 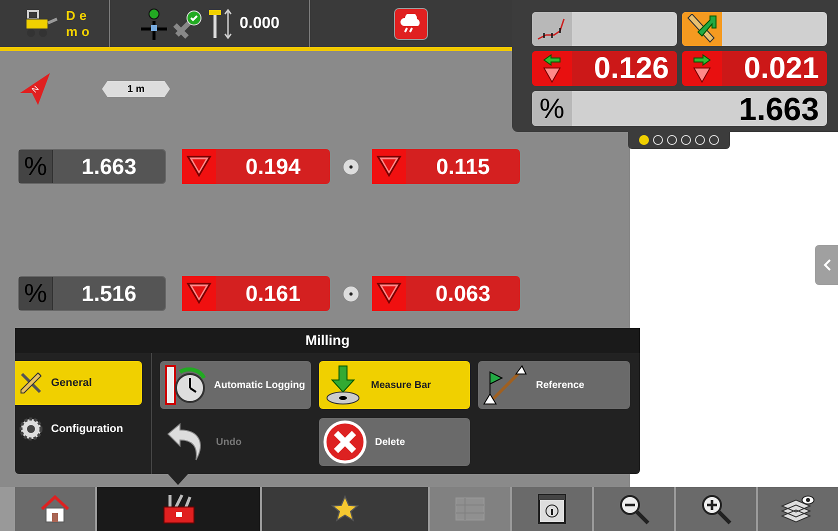 I want to click on right-height-value: 0.021, so click(x=781, y=68).